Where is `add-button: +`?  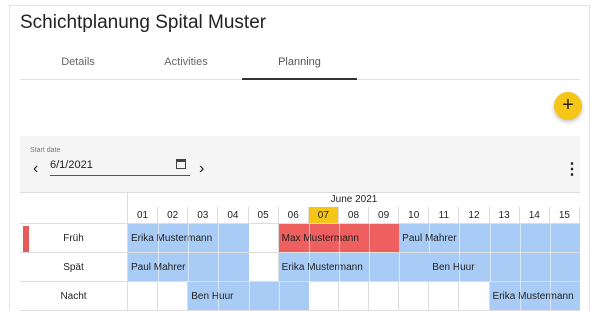 add-button: + is located at coordinates (568, 106).